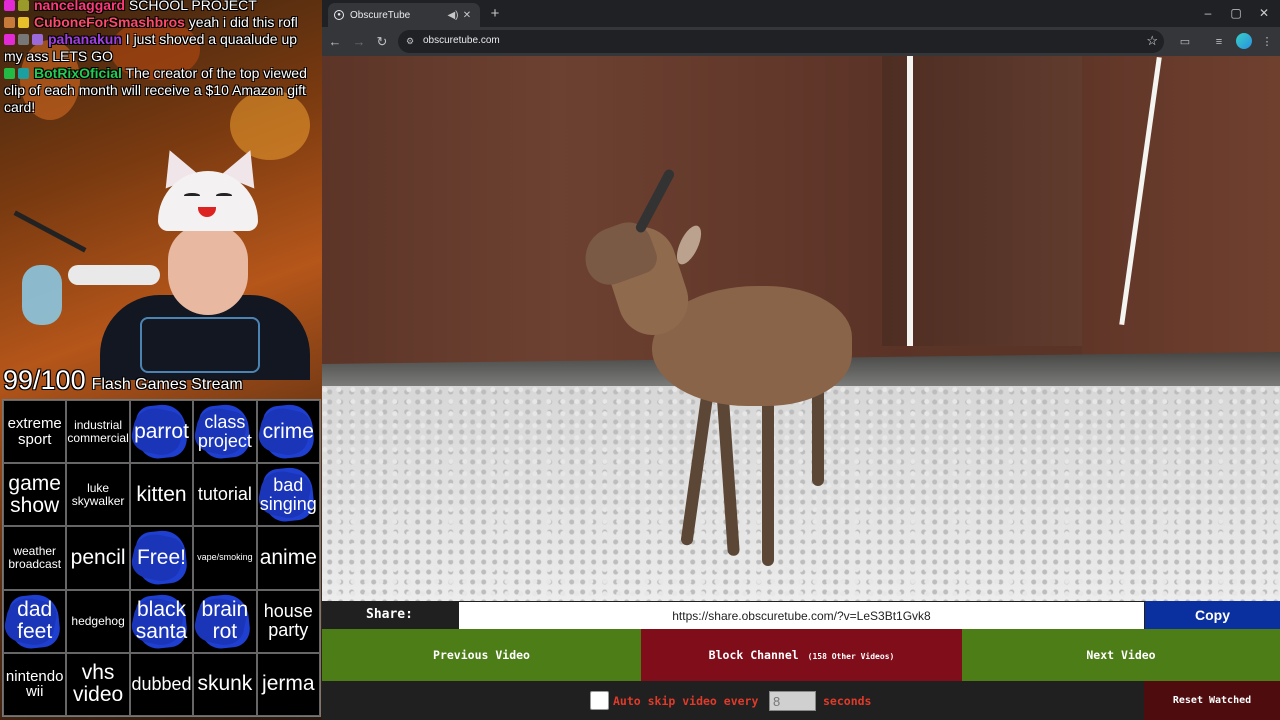 Image resolution: width=1280 pixels, height=720 pixels. Describe the element at coordinates (792, 701) in the screenshot. I see `auto-skip-seconds-input` at that location.